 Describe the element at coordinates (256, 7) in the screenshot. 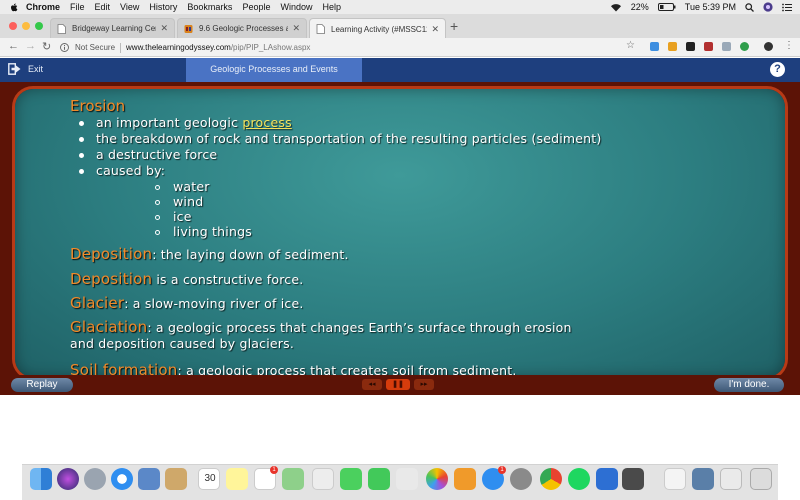

I see `menu-people: People` at that location.